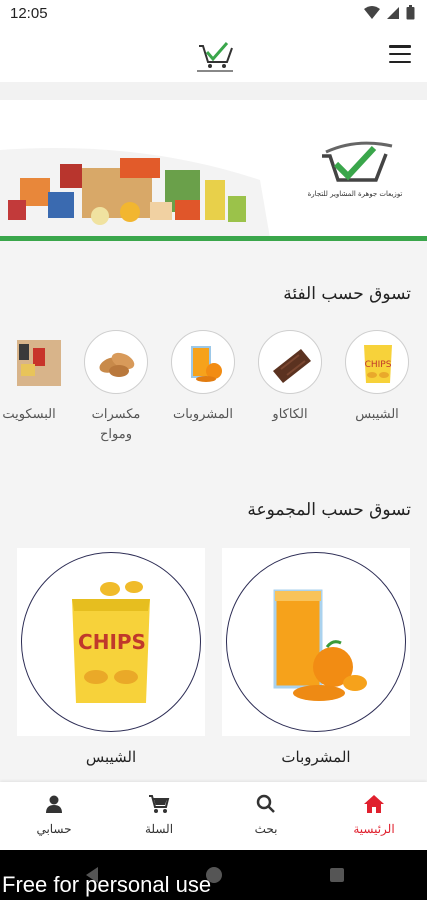 The height and width of the screenshot is (900, 427). I want to click on spacer, so click(213, 91).